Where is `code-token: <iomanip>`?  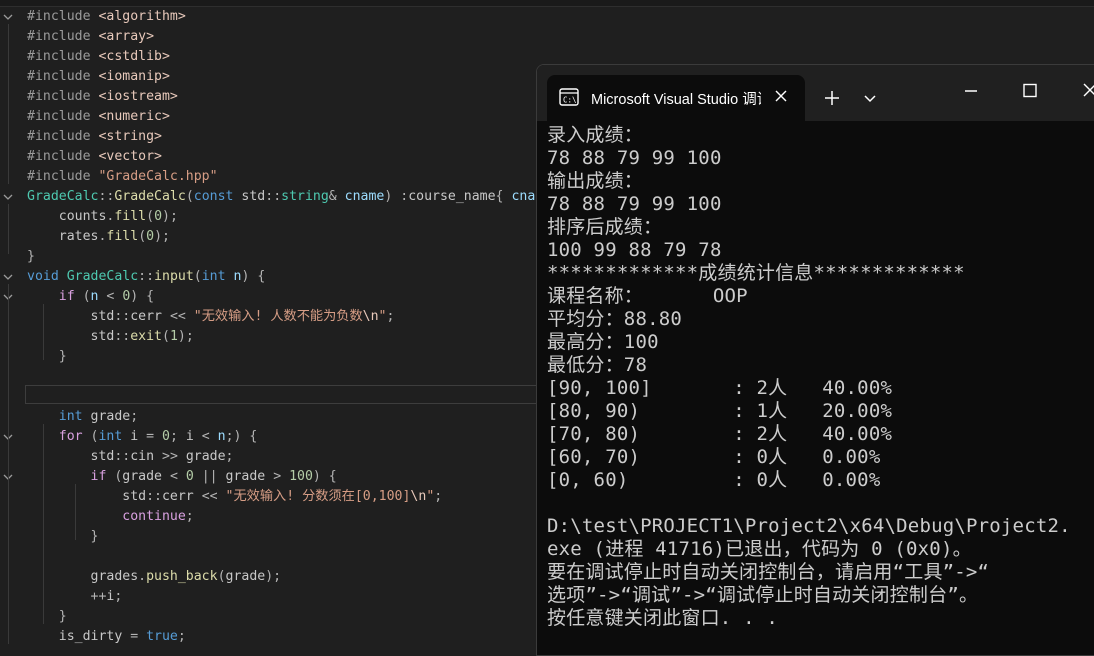
code-token: <iomanip> is located at coordinates (134, 76).